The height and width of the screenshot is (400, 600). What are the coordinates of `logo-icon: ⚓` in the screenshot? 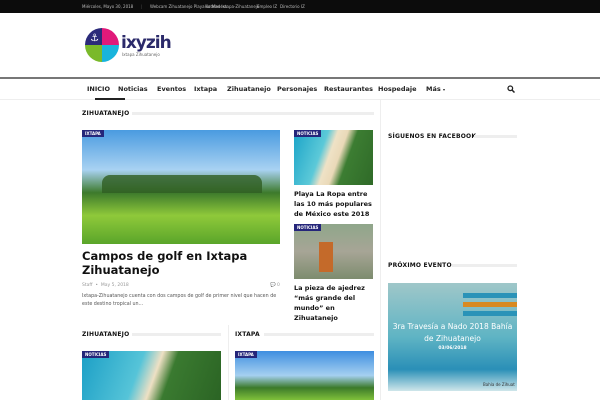 It's located at (102, 45).